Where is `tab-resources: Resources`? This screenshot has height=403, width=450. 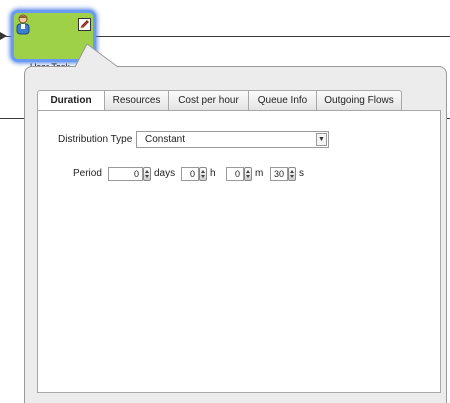
tab-resources: Resources is located at coordinates (137, 100).